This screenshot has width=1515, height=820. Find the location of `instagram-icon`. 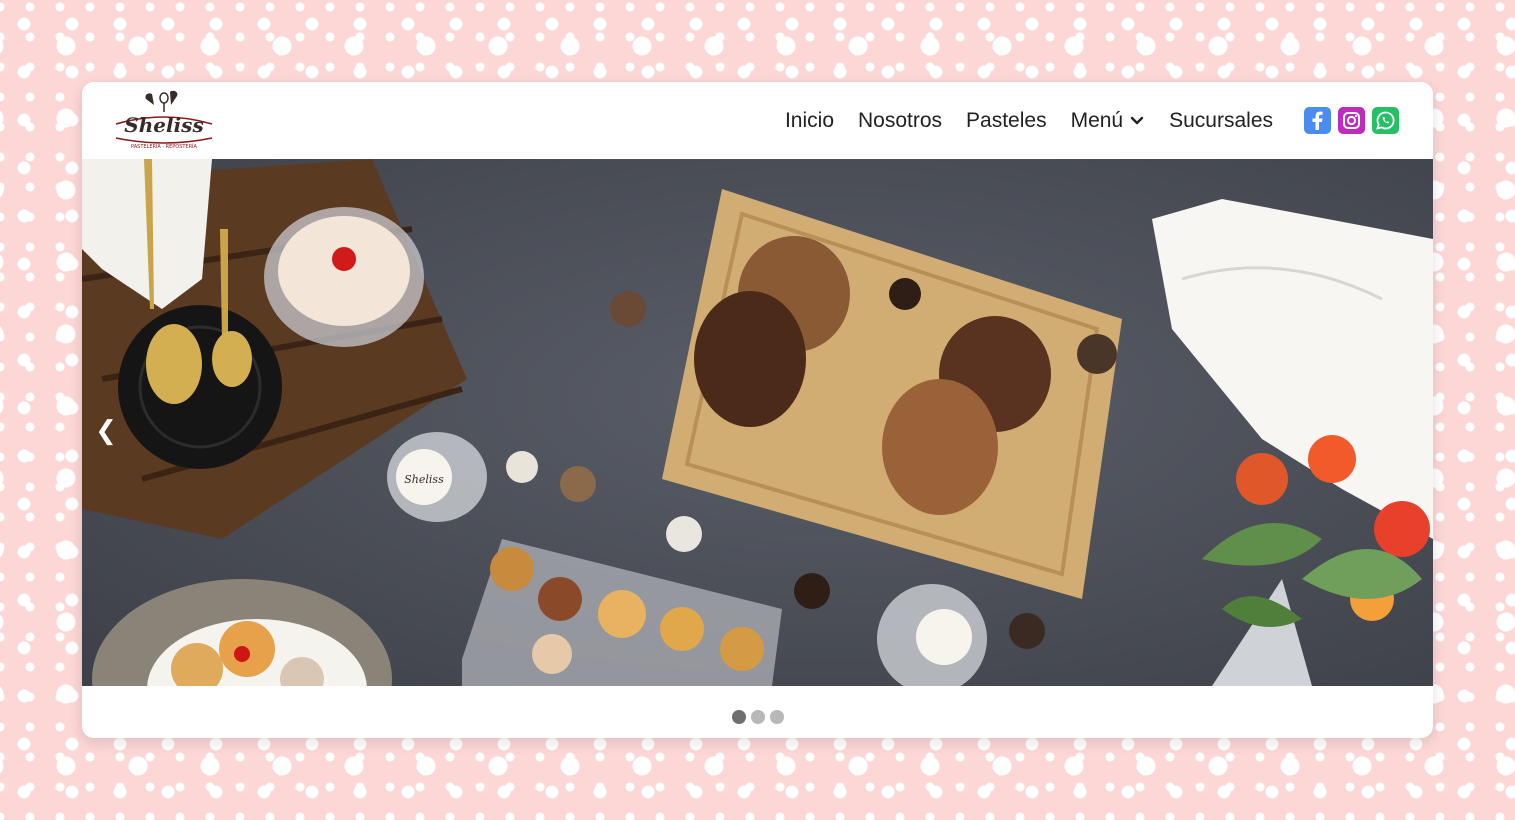

instagram-icon is located at coordinates (1351, 120).